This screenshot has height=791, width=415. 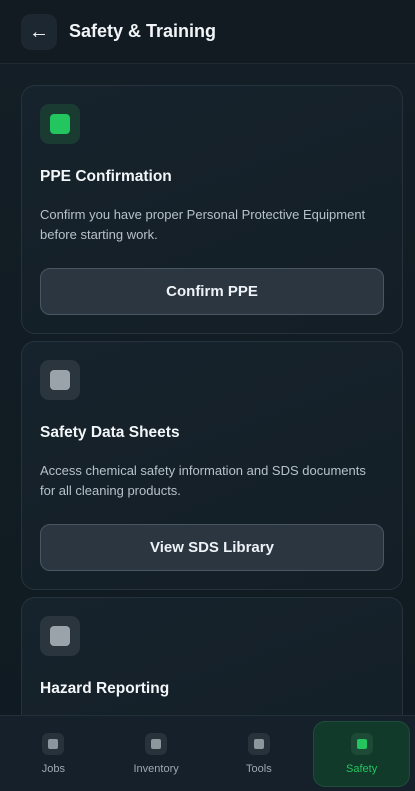 I want to click on page-title: Safety & Training, so click(x=143, y=31).